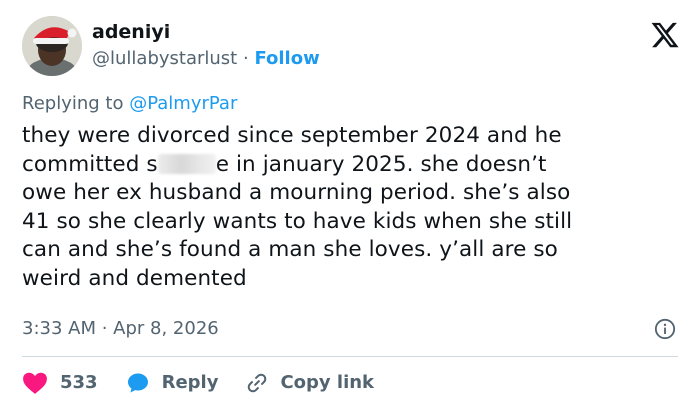  What do you see at coordinates (183, 103) in the screenshot?
I see `replying-mention: @PalmyrPar` at bounding box center [183, 103].